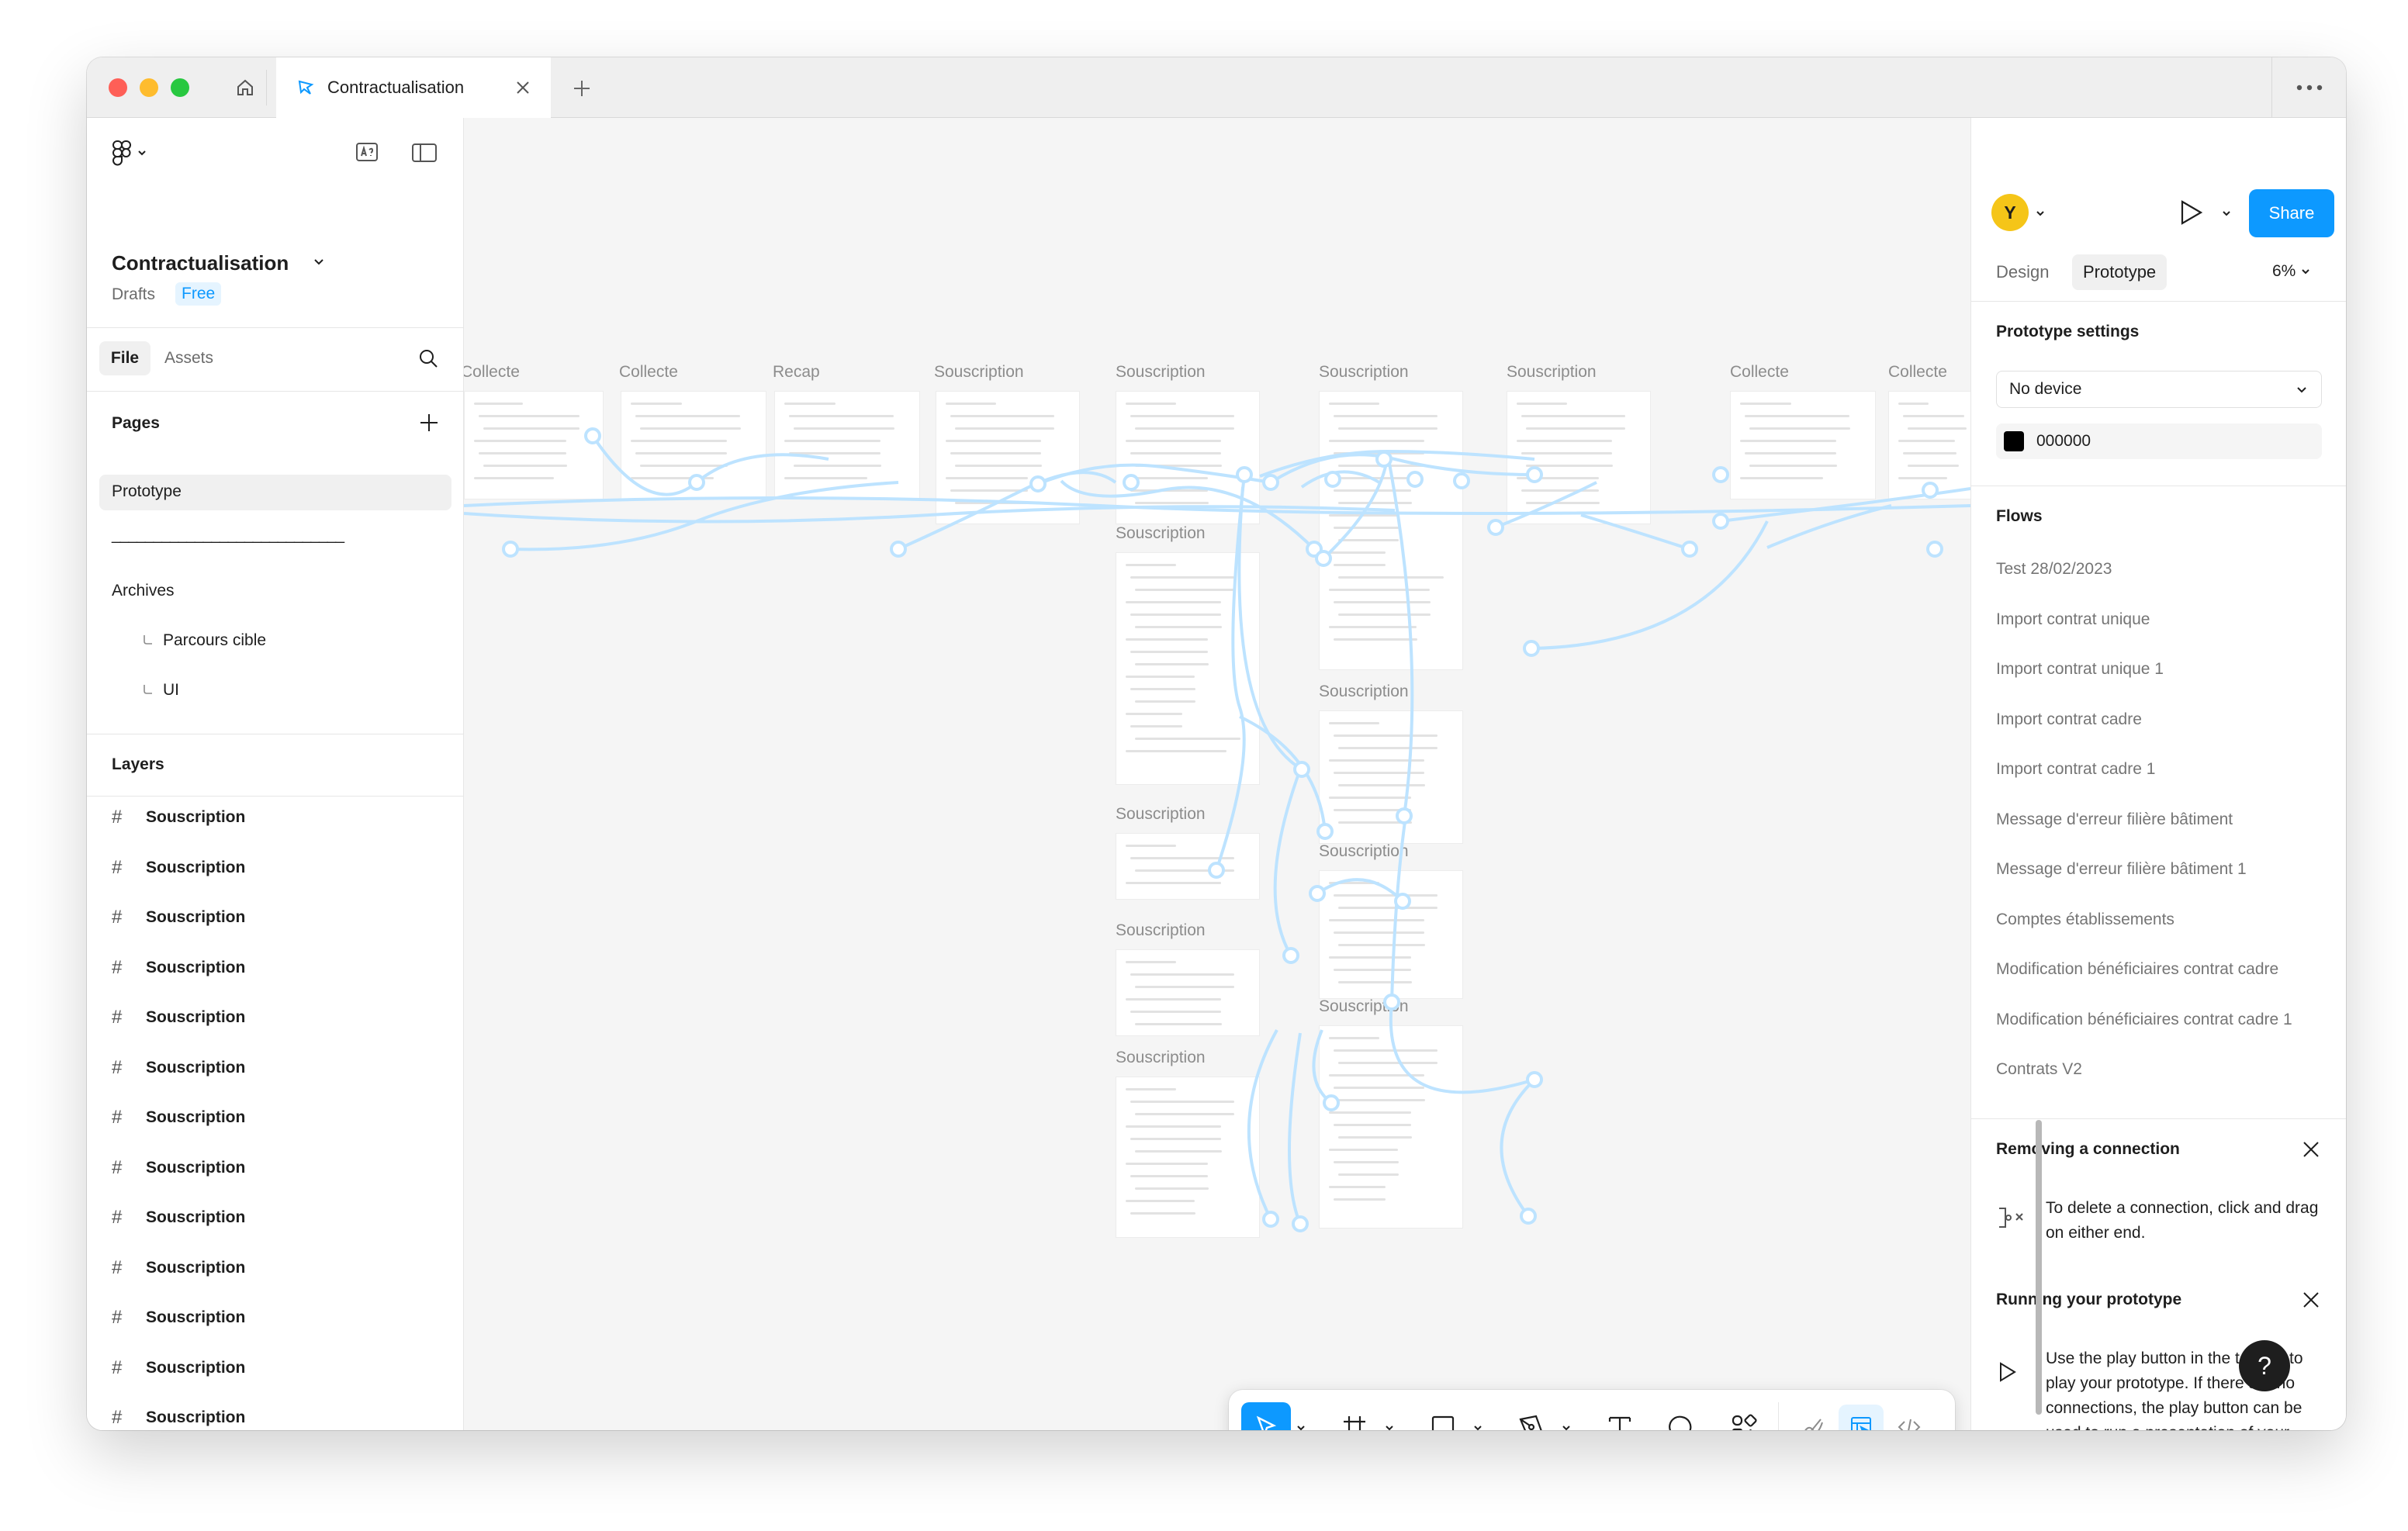  I want to click on flow-item: Modification bénéficiaires contrat cadre, so click(2137, 969).